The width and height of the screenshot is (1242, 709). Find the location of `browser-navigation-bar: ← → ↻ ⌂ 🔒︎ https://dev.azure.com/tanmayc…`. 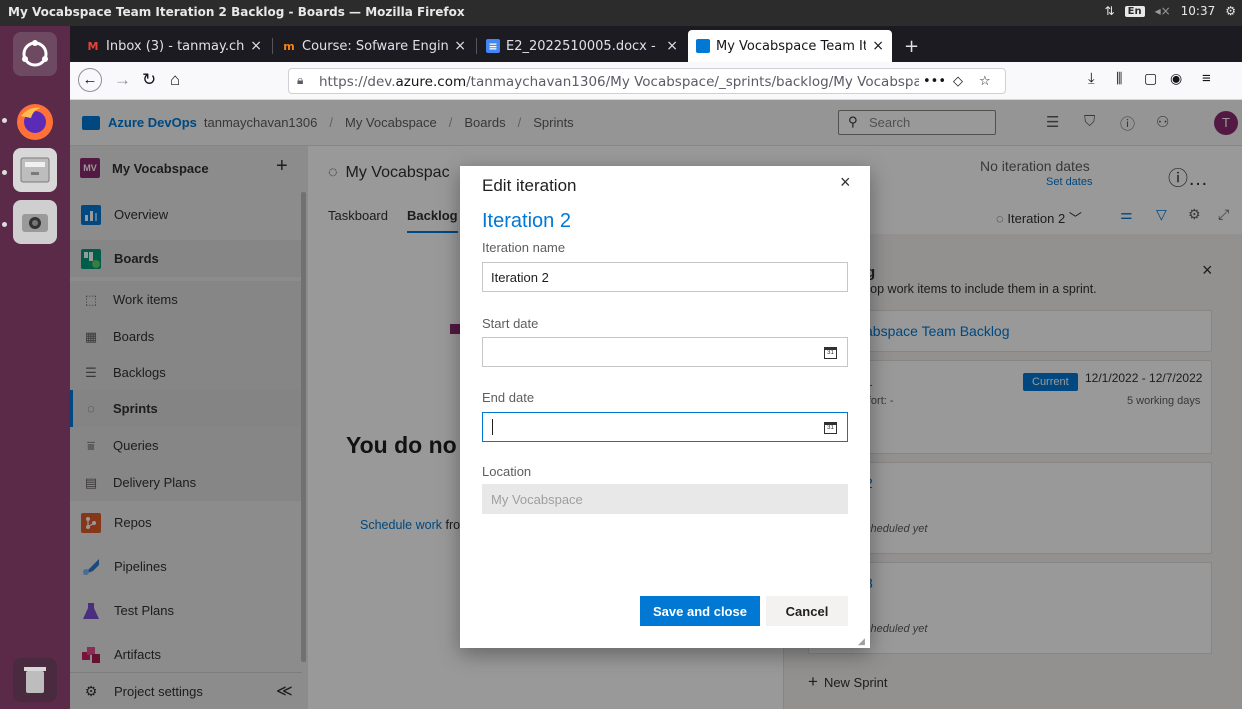

browser-navigation-bar: ← → ↻ ⌂ 🔒︎ https://dev.azure.com/tanmayc… is located at coordinates (656, 81).